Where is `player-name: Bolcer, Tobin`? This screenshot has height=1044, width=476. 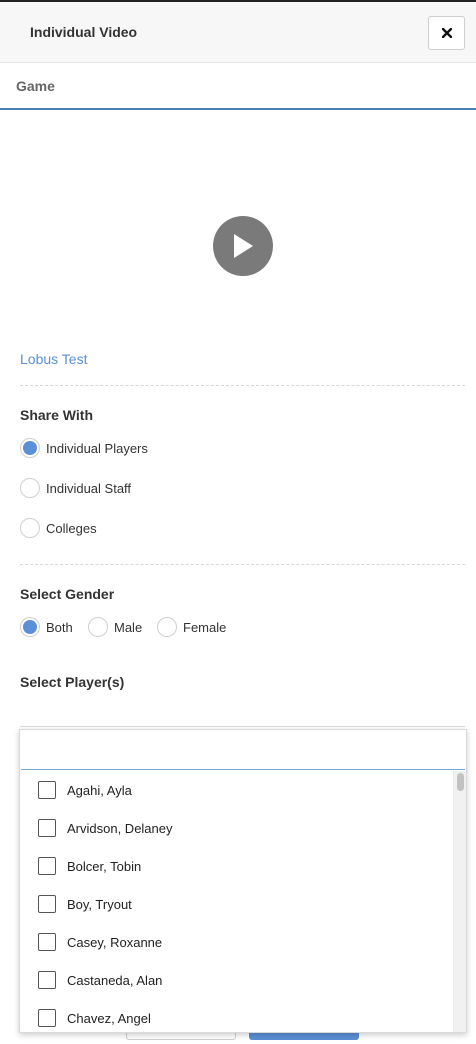 player-name: Bolcer, Tobin is located at coordinates (104, 866).